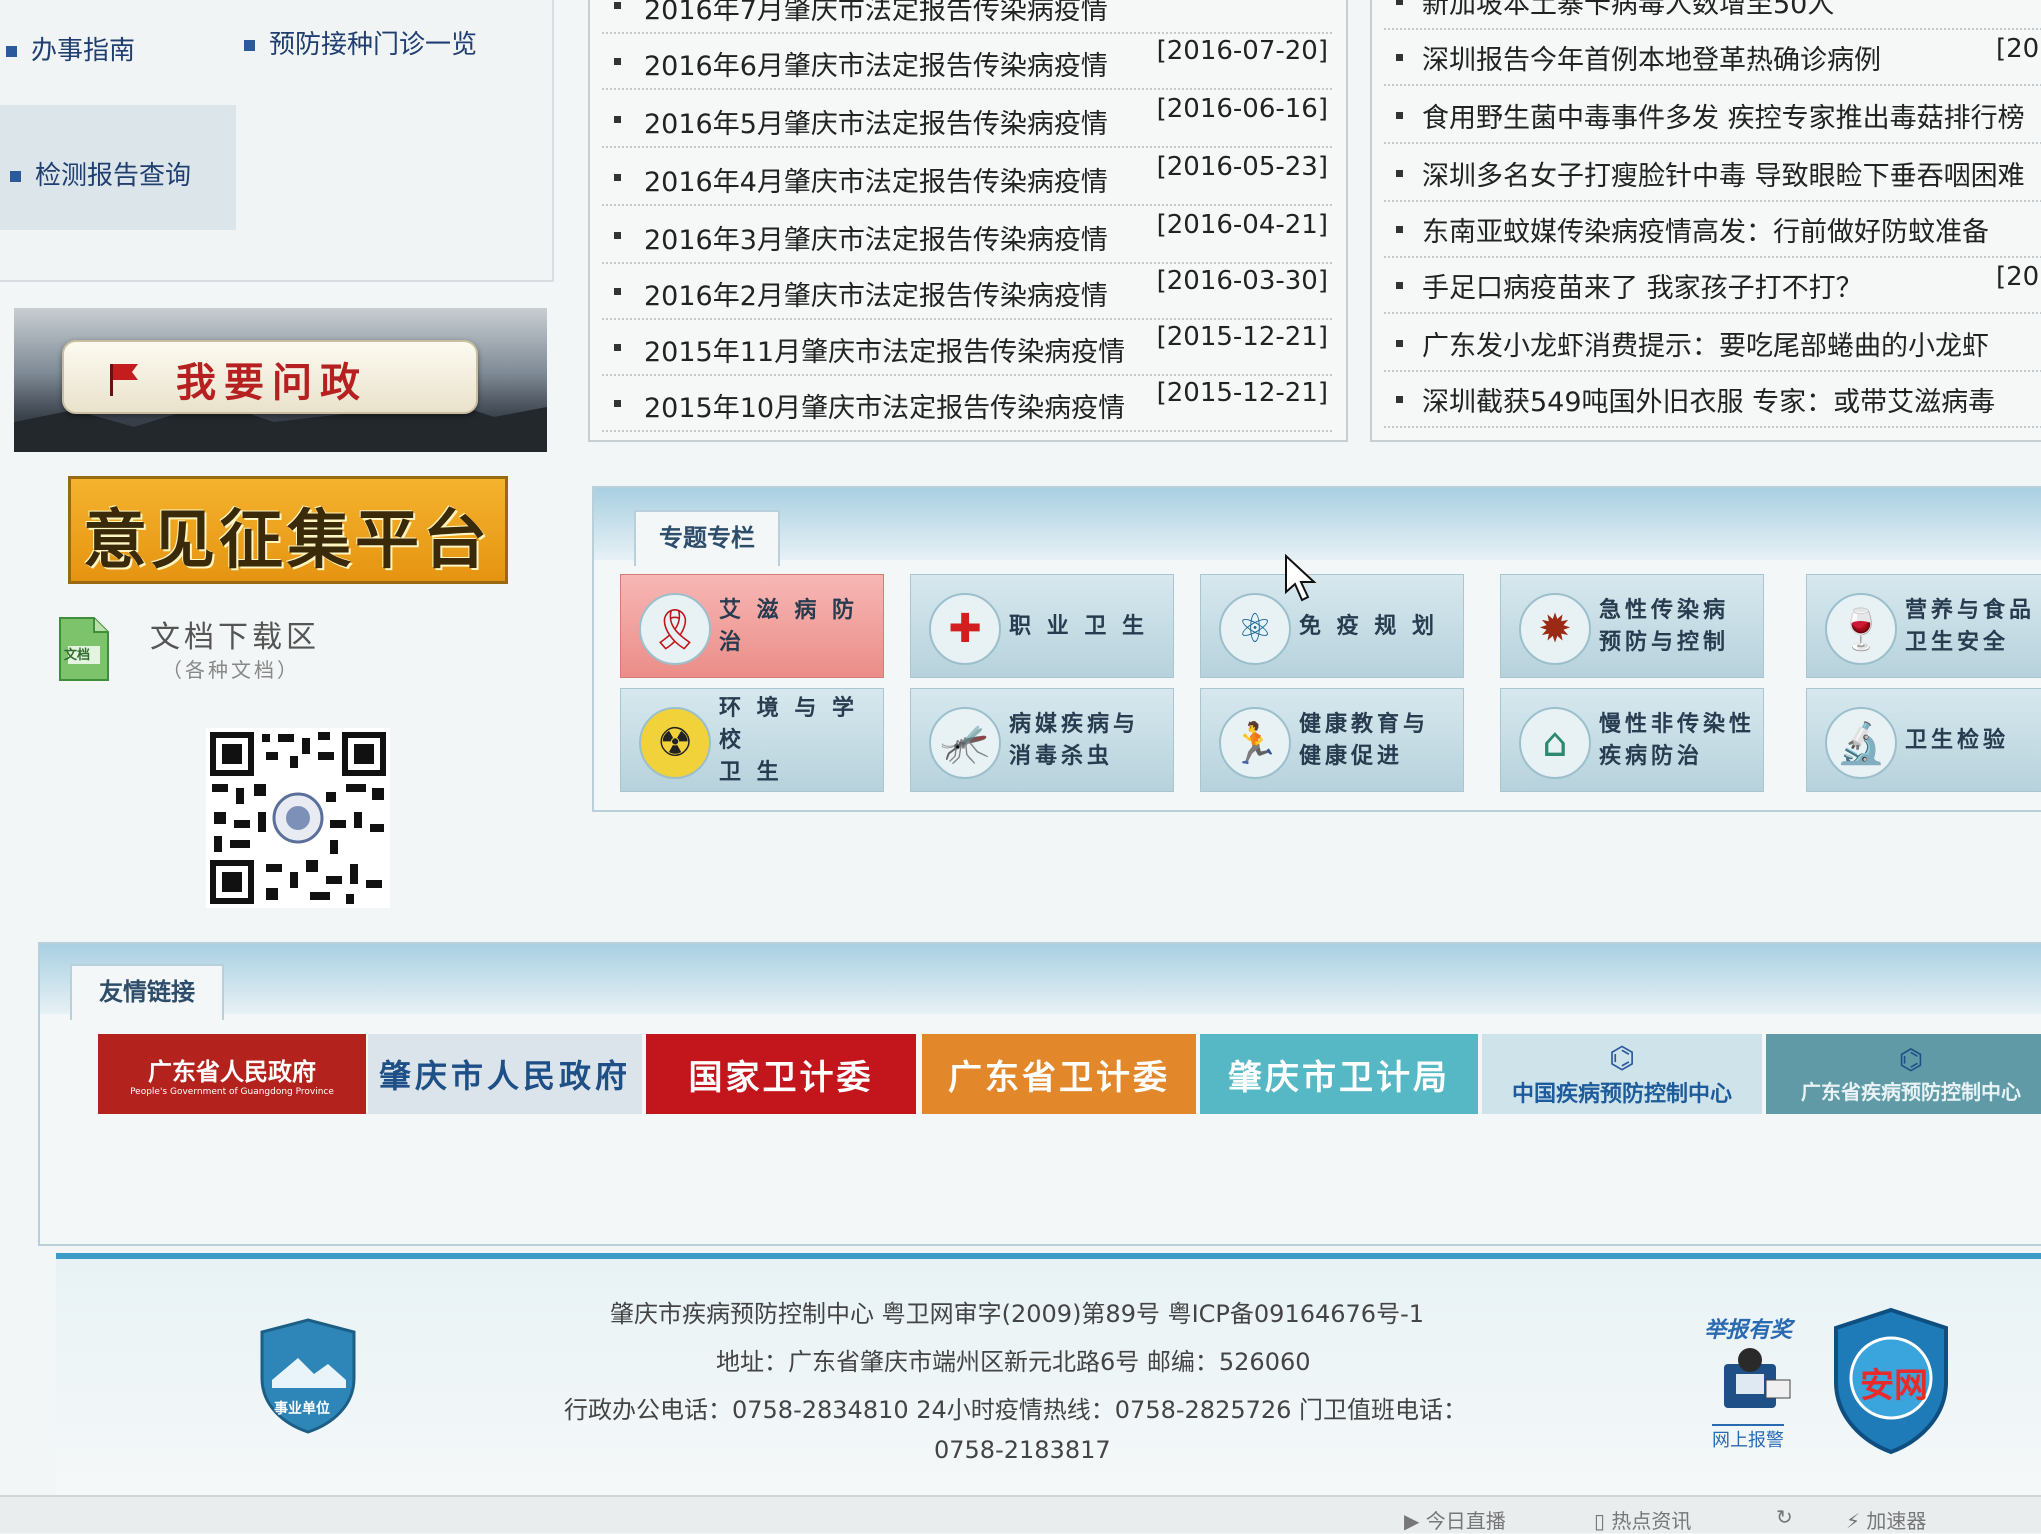  Describe the element at coordinates (1705, 229) in the screenshot. I see `news-title: 东南亚蚊媒传染病疫情高发：行前做好防蚊准备` at that location.